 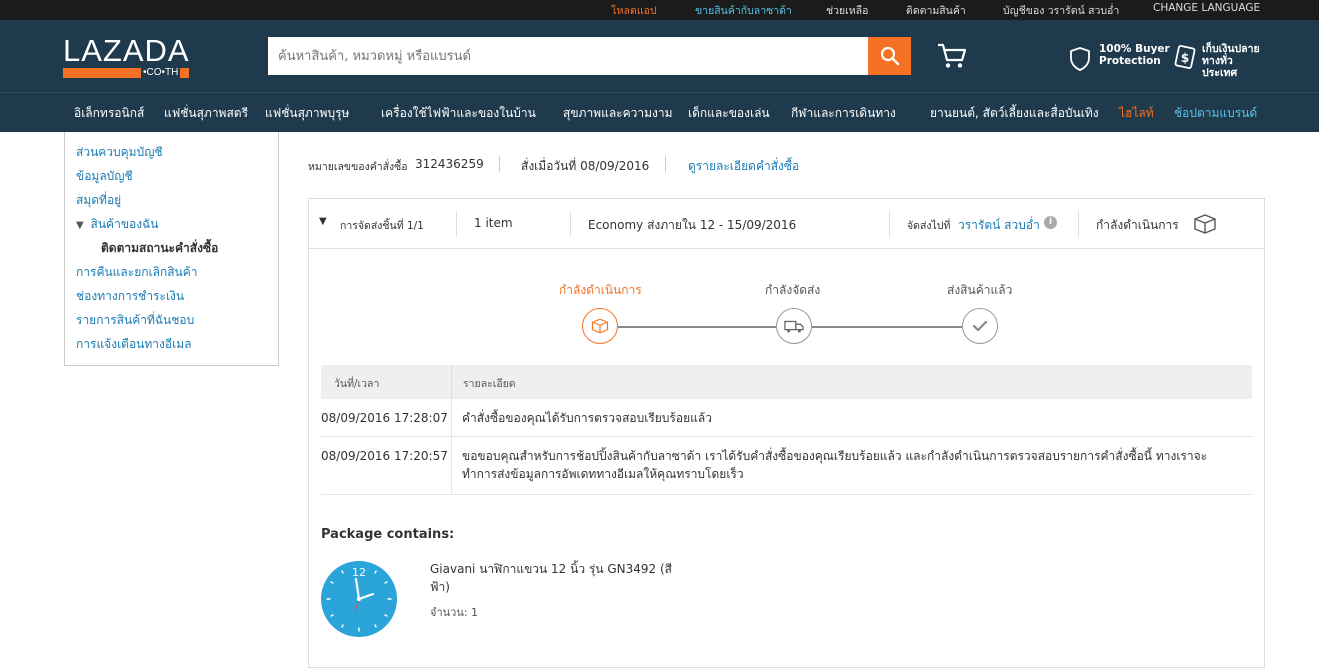 What do you see at coordinates (936, 10) in the screenshot?
I see `track-order-link: ติดตามสินค้า` at bounding box center [936, 10].